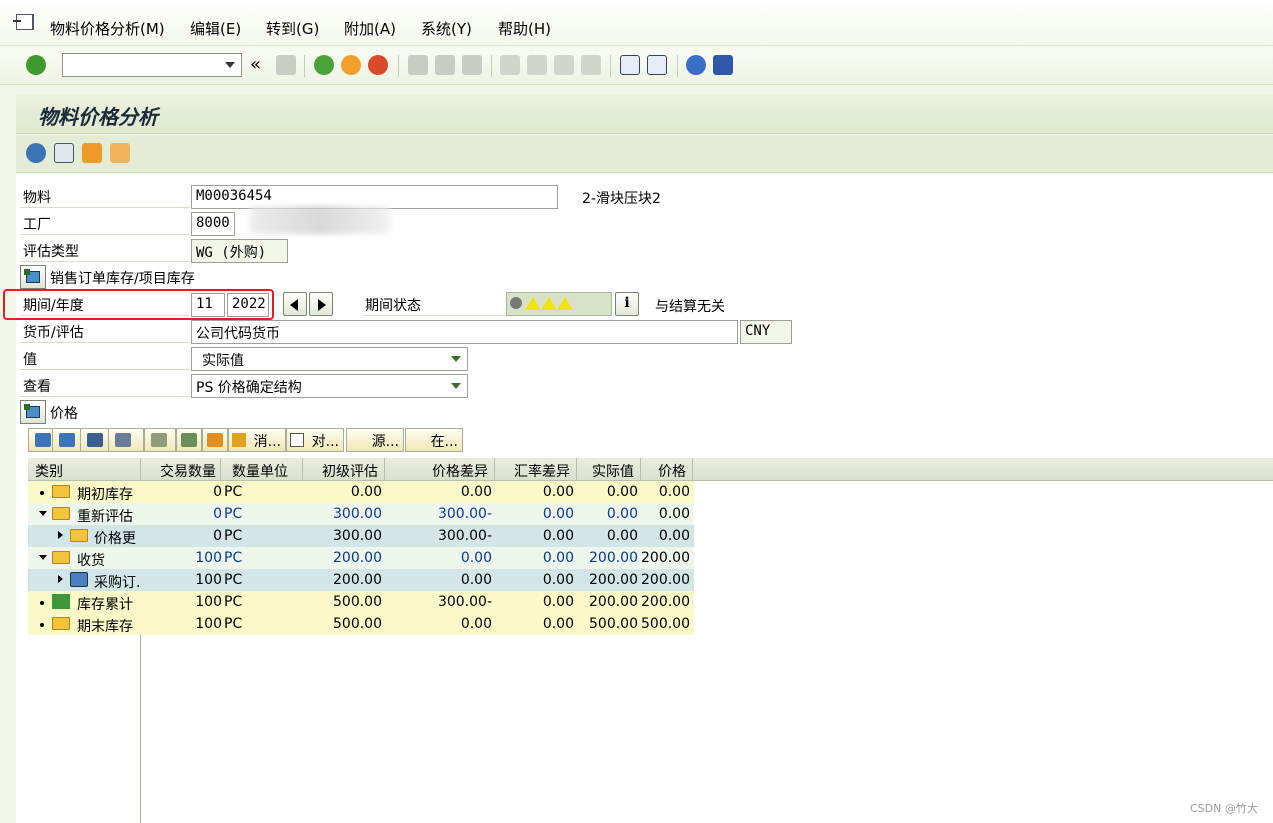 The image size is (1273, 823). What do you see at coordinates (30, 360) in the screenshot?
I see `value-label: 值` at bounding box center [30, 360].